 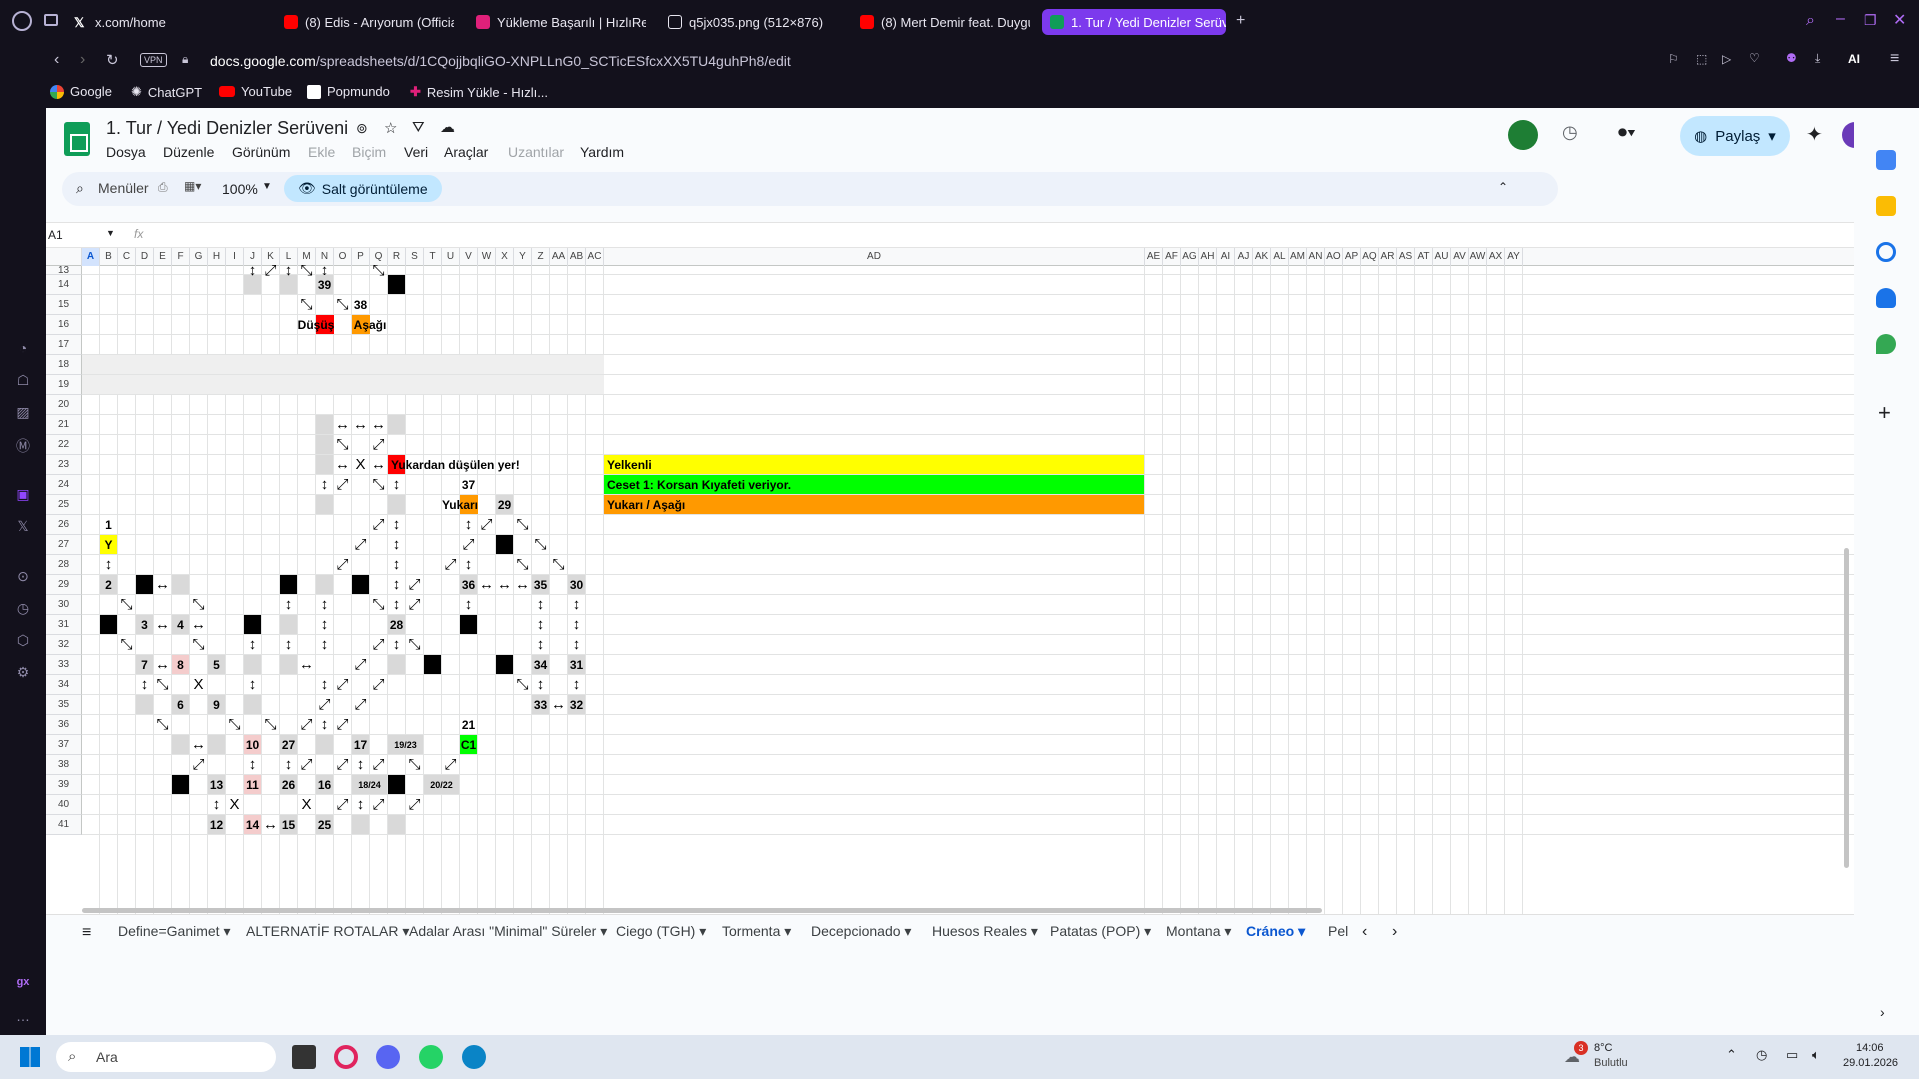 What do you see at coordinates (1882, 1012) in the screenshot?
I see `expand-panel-icon: ›` at bounding box center [1882, 1012].